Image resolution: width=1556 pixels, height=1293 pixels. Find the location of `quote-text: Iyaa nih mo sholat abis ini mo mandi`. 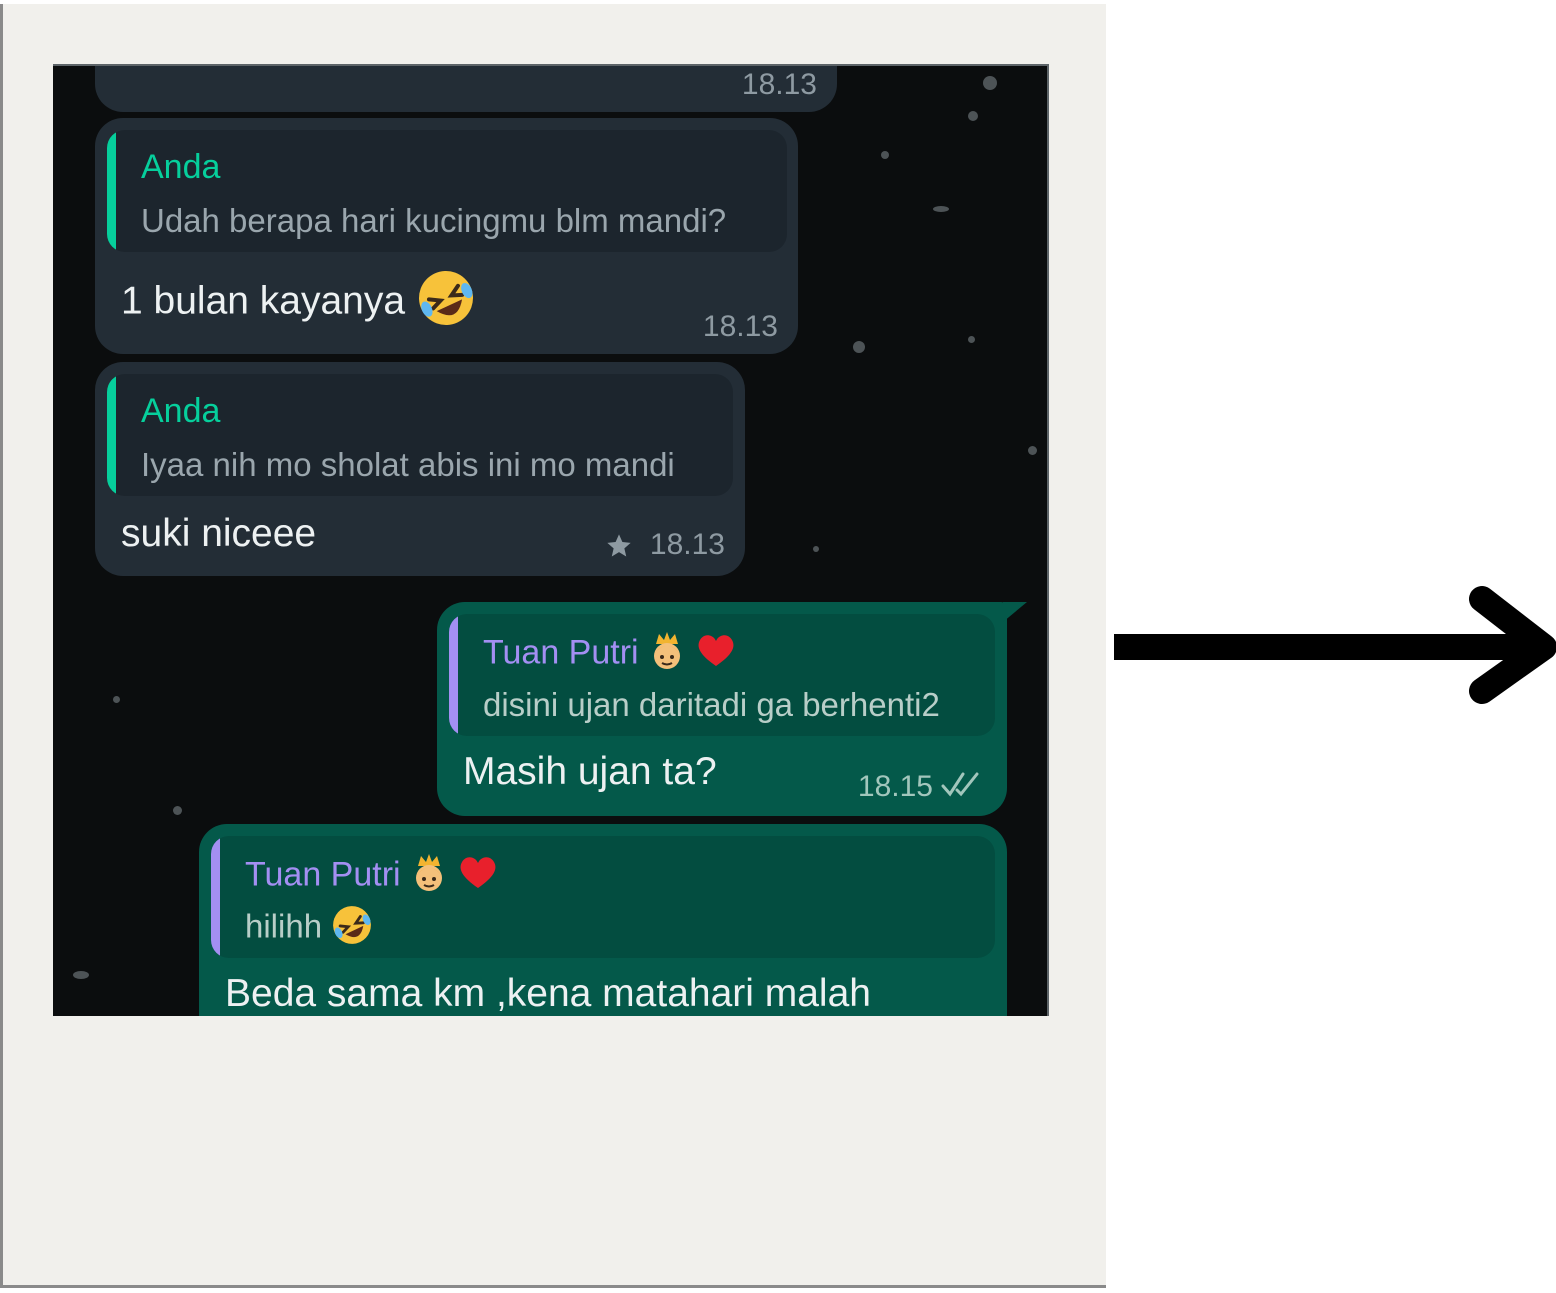

quote-text: Iyaa nih mo sholat abis ini mo mandi is located at coordinates (408, 464).